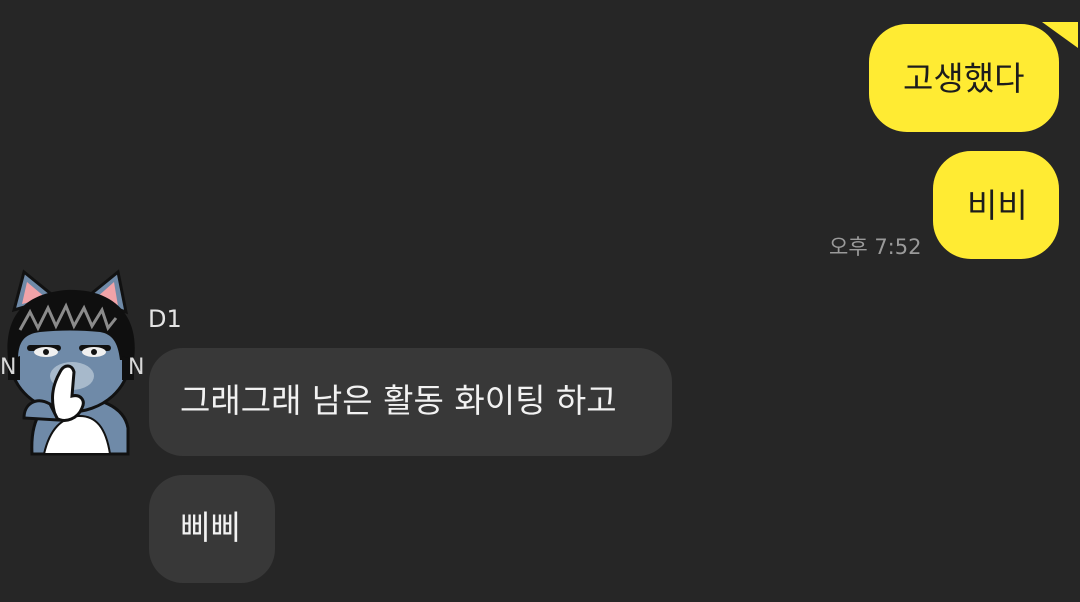  I want to click on neo-cat-character-avatar-icon: N N, so click(72, 362).